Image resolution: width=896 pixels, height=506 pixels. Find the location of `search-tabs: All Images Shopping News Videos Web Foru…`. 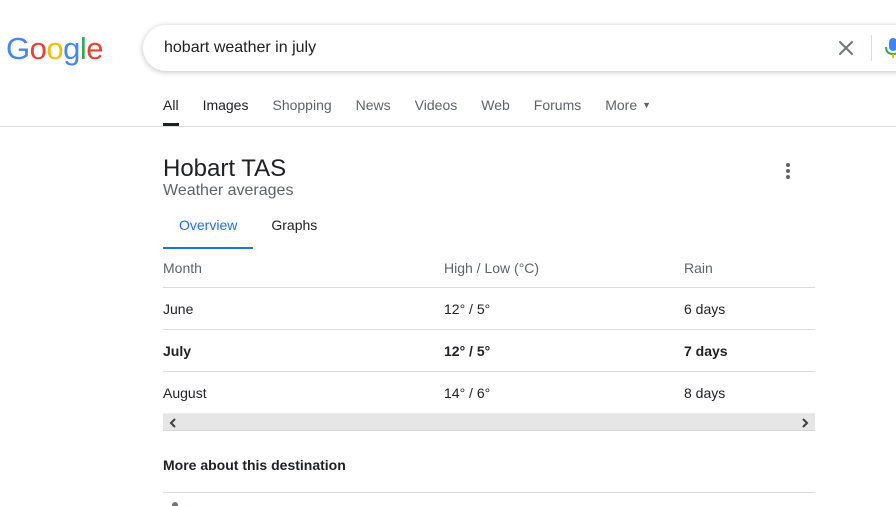

search-tabs: All Images Shopping News Videos Web Foru… is located at coordinates (419, 111).